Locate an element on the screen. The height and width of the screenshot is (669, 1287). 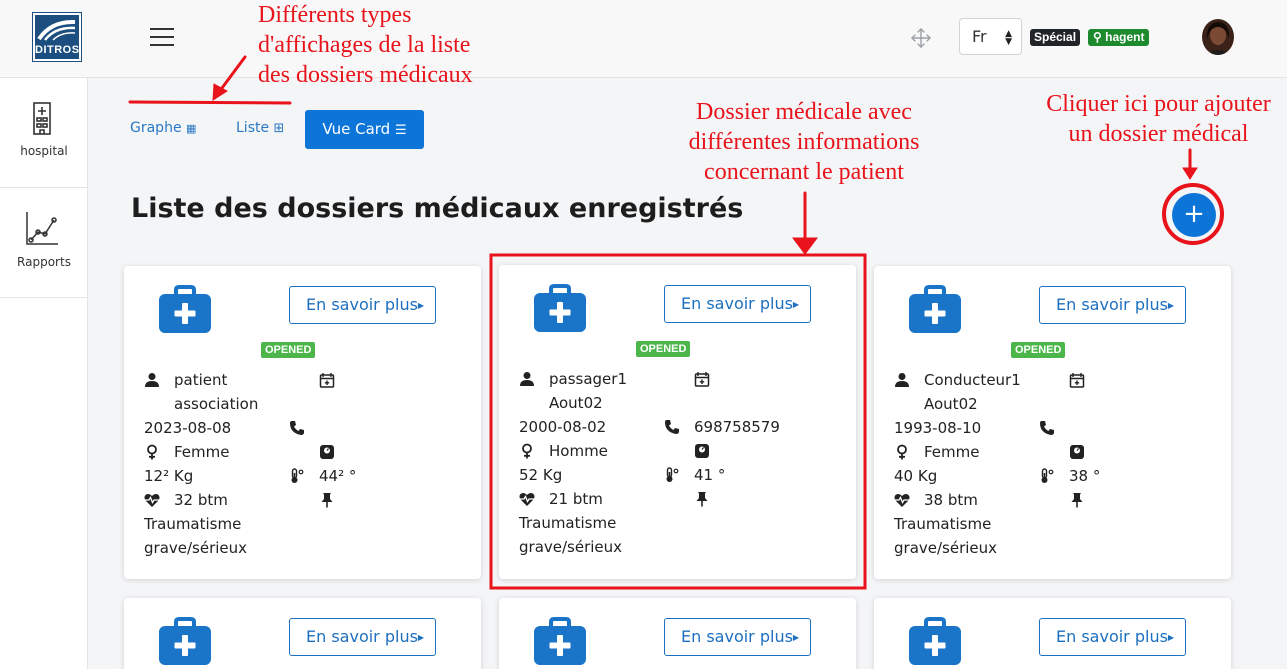
patient-name: passager1 is located at coordinates (588, 379).